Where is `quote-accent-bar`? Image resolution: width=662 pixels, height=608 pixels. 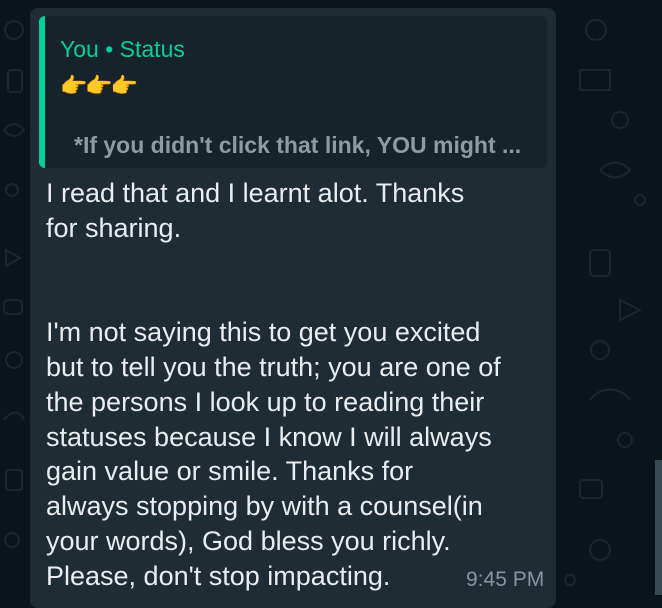
quote-accent-bar is located at coordinates (42, 92).